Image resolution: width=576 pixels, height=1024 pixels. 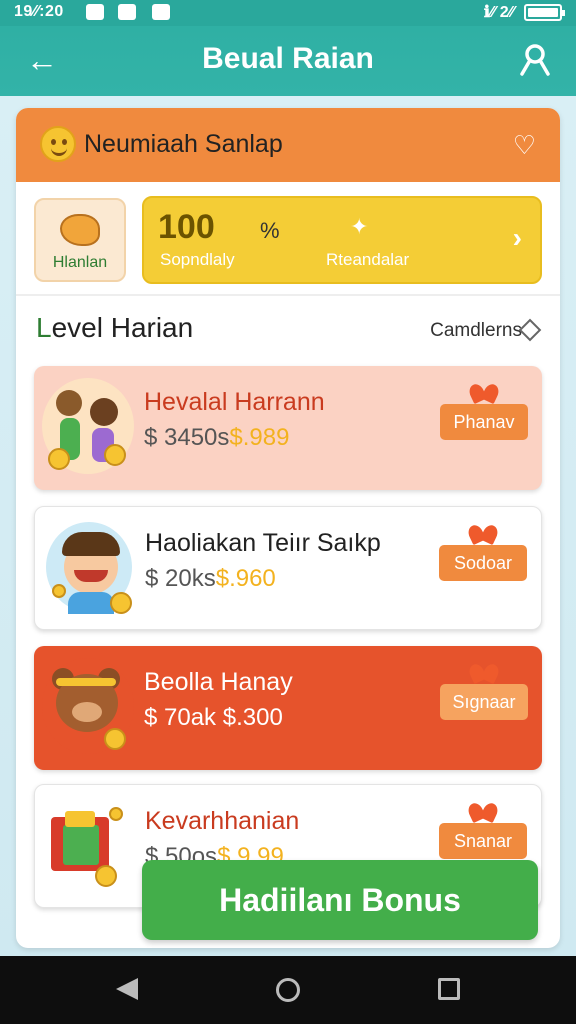 I want to click on reward-sublabel: Rteandalar, so click(x=368, y=259).